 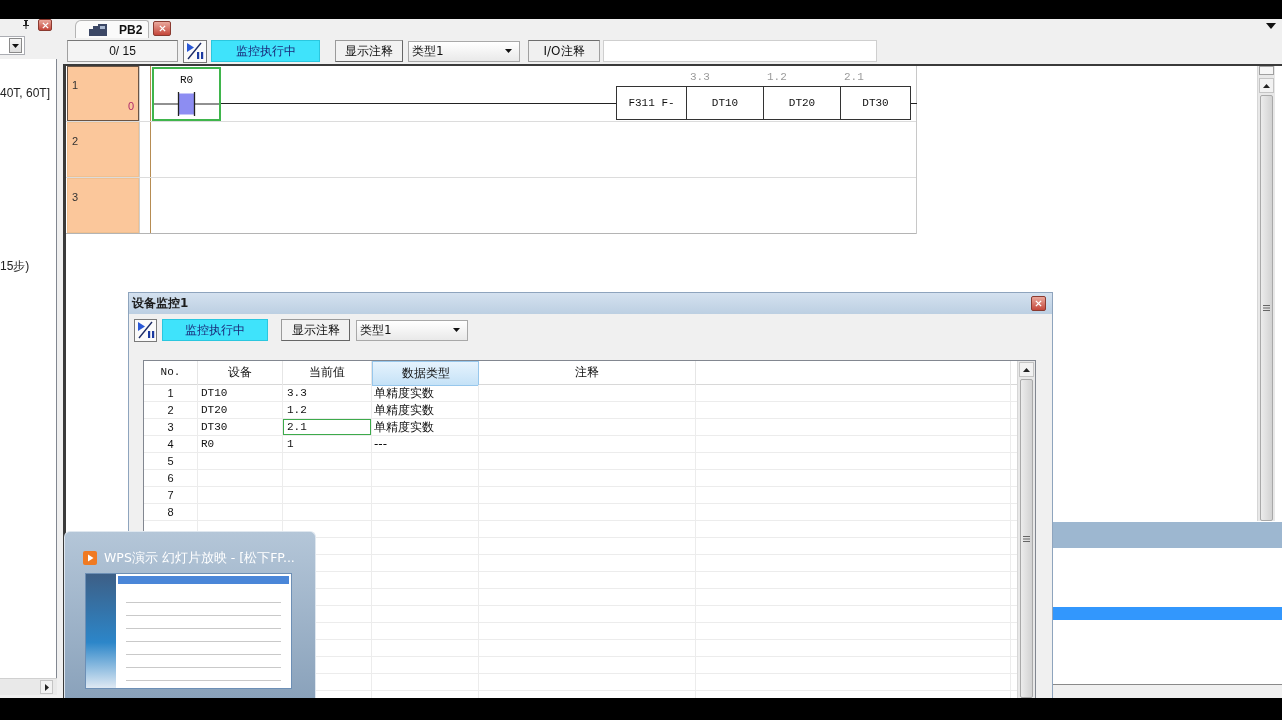 I want to click on table-cell: 6, so click(x=171, y=478).